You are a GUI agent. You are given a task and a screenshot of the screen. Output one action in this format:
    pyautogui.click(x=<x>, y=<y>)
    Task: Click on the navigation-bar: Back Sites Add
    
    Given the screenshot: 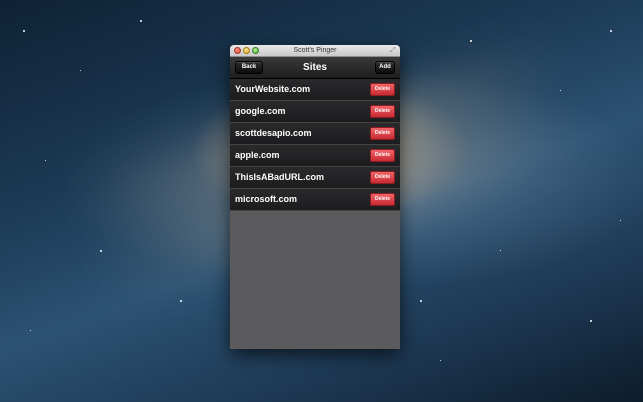 What is the action you would take?
    pyautogui.click(x=315, y=68)
    